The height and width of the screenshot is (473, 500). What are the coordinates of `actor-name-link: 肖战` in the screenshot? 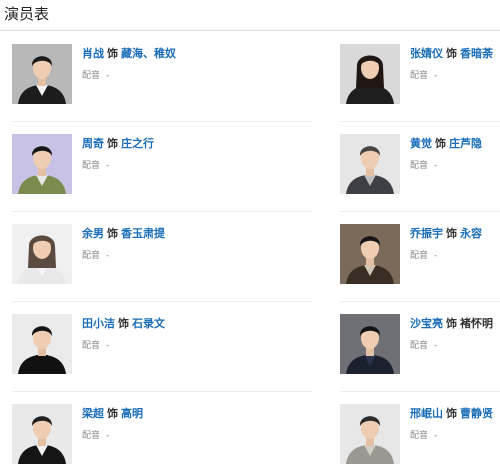 It's located at (93, 53).